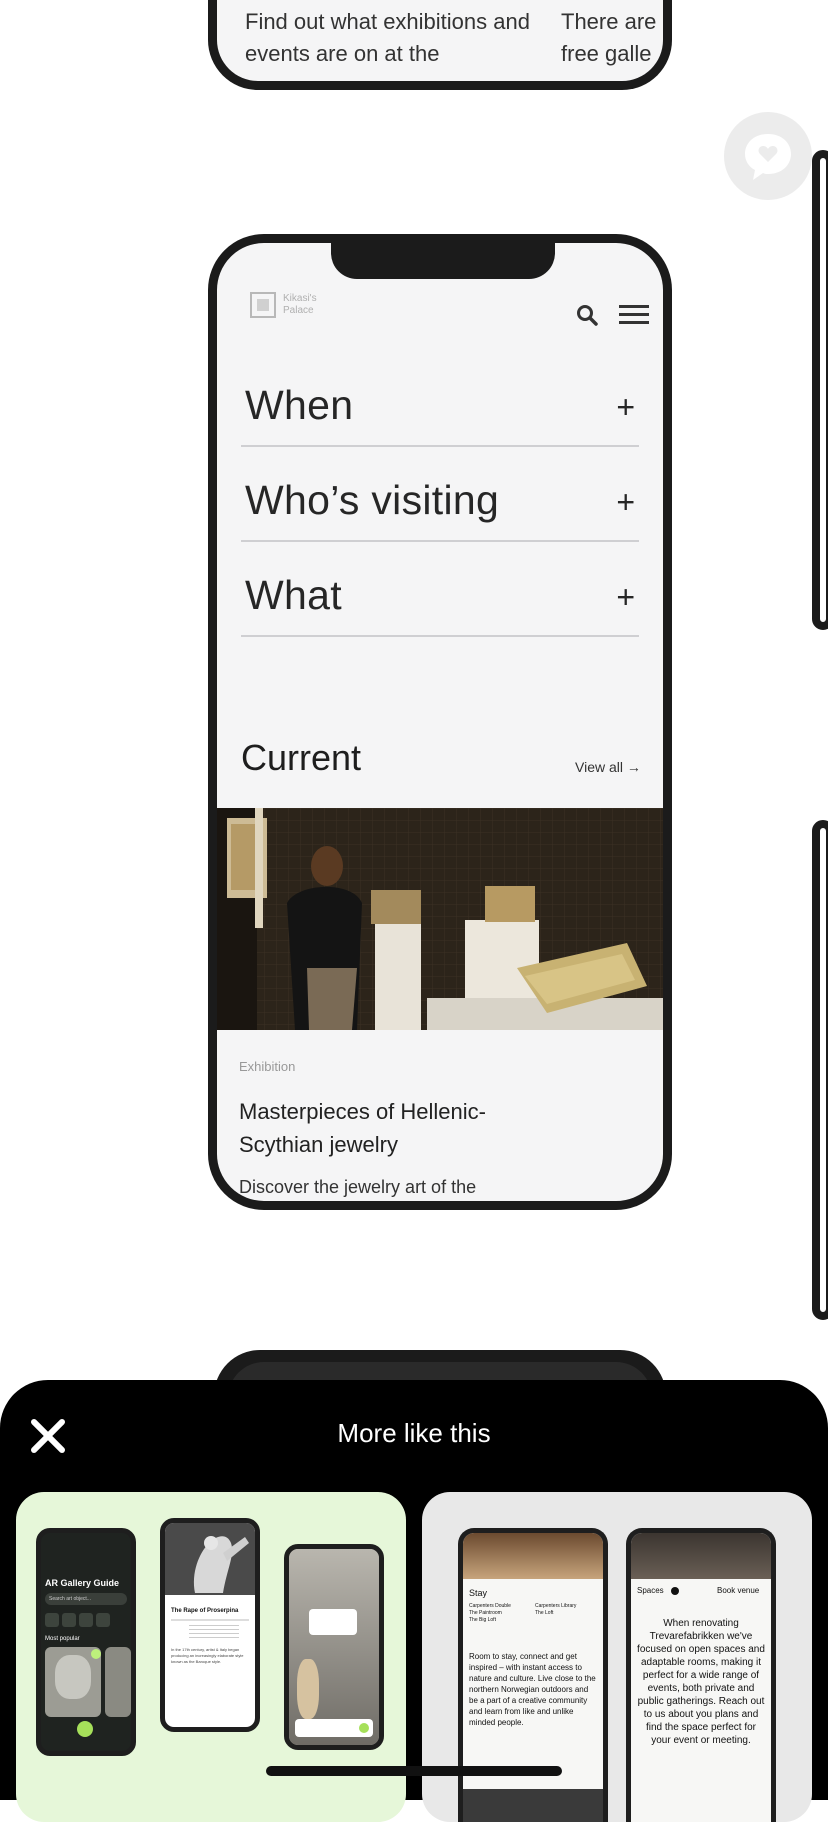 The height and width of the screenshot is (1822, 828). Describe the element at coordinates (440, 400) in the screenshot. I see `accordion-when: When +` at that location.